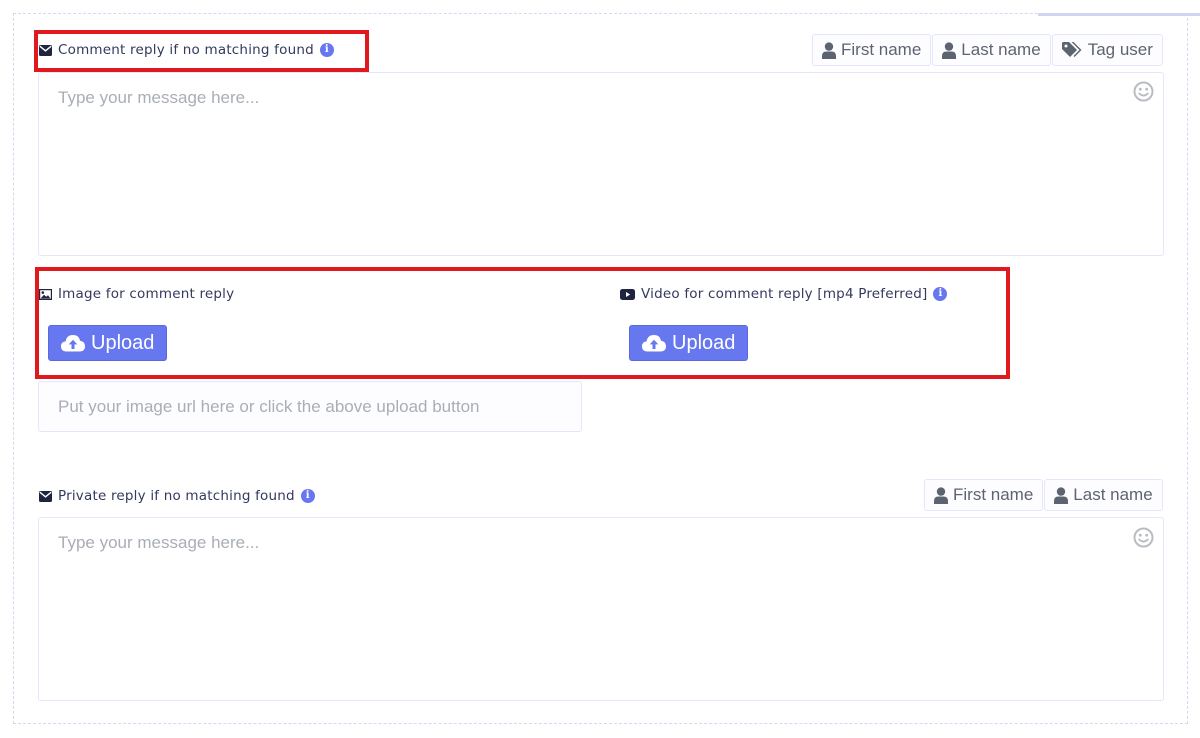  I want to click on video-upload-button: Upload, so click(689, 343).